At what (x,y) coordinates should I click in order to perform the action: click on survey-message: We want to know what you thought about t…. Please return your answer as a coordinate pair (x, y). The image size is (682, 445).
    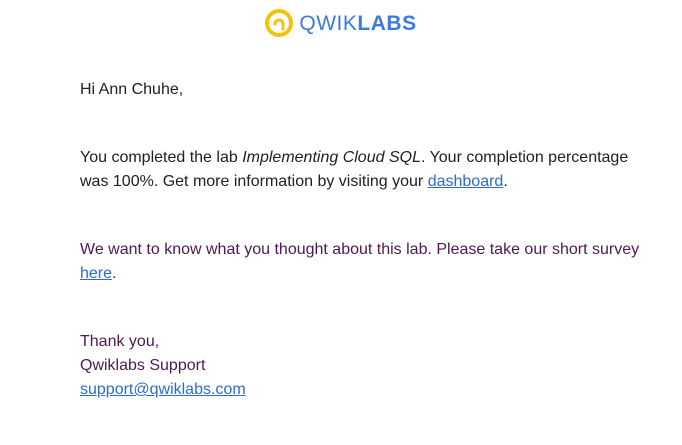
    Looking at the image, I should click on (360, 262).